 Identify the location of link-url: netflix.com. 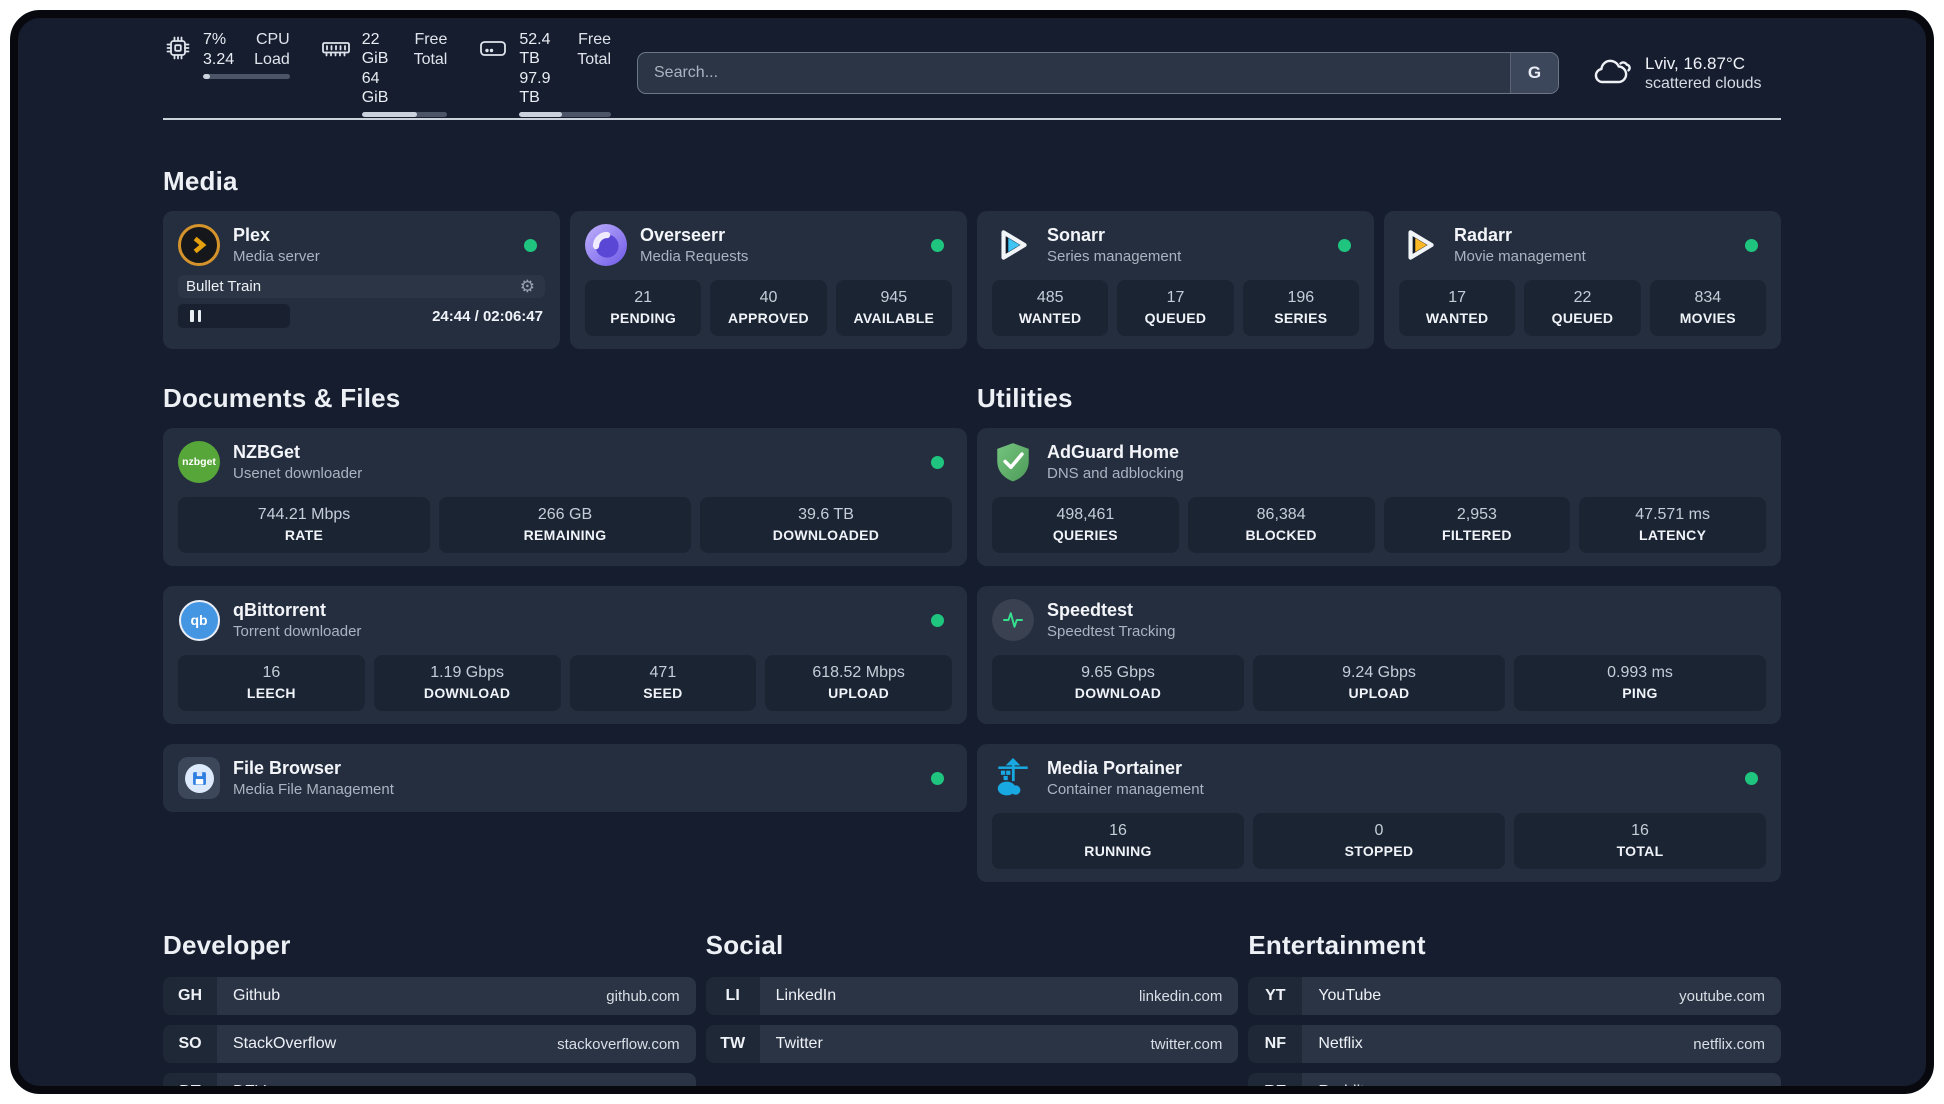
(1729, 1044).